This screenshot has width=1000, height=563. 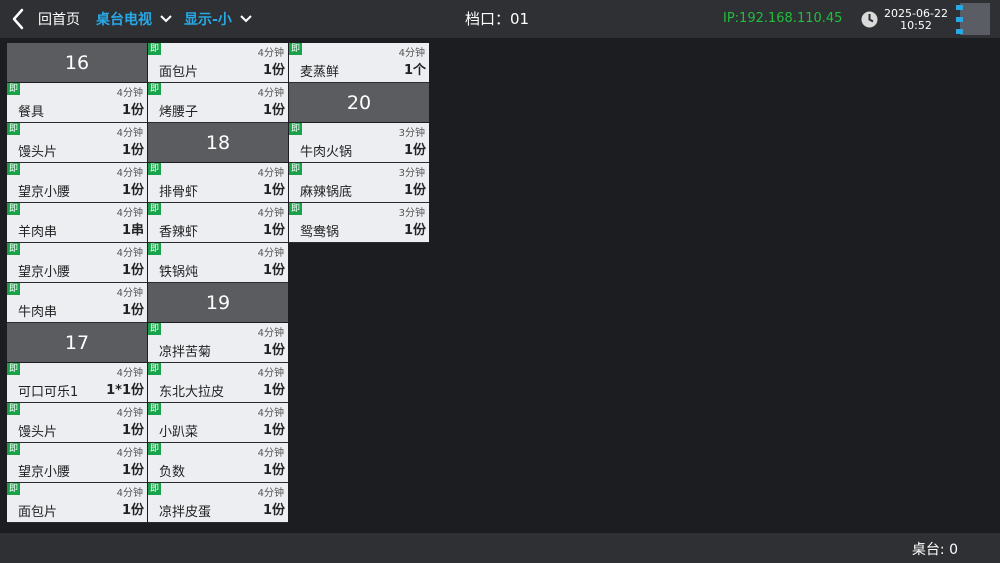 I want to click on dish-name: 可口可乐1, so click(x=48, y=392).